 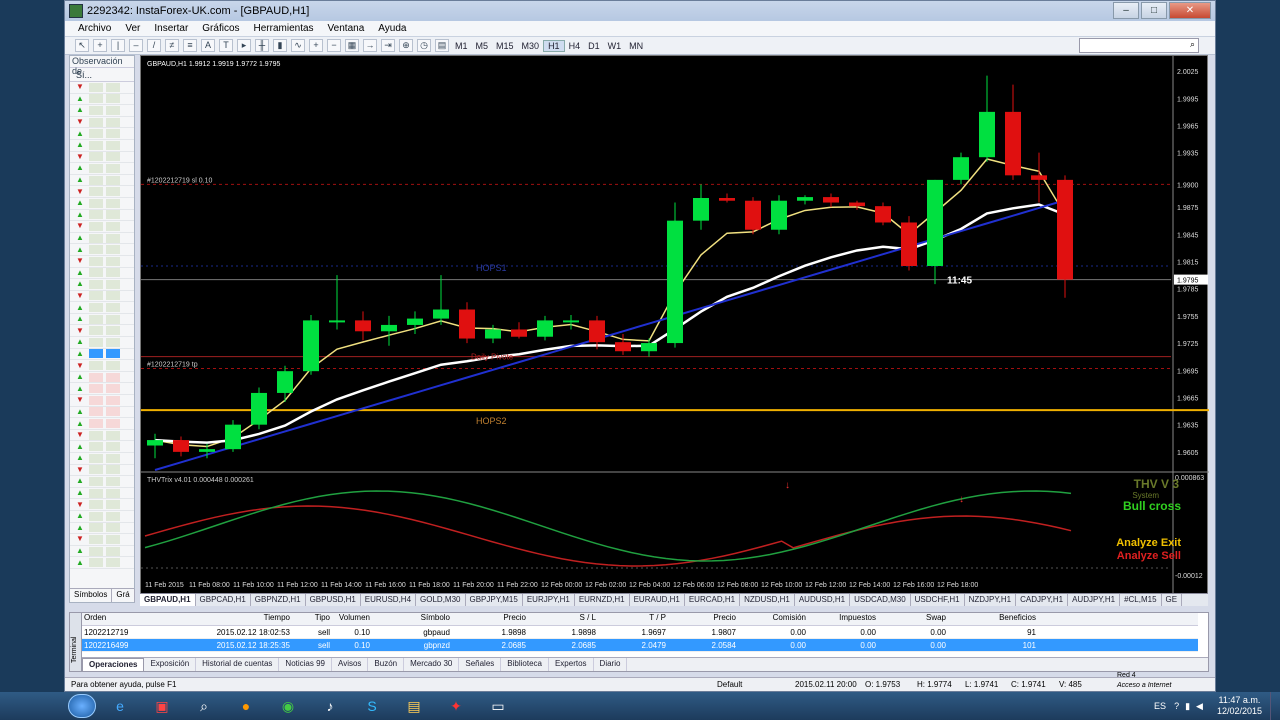 I want to click on close-button: ✕, so click(x=1190, y=10).